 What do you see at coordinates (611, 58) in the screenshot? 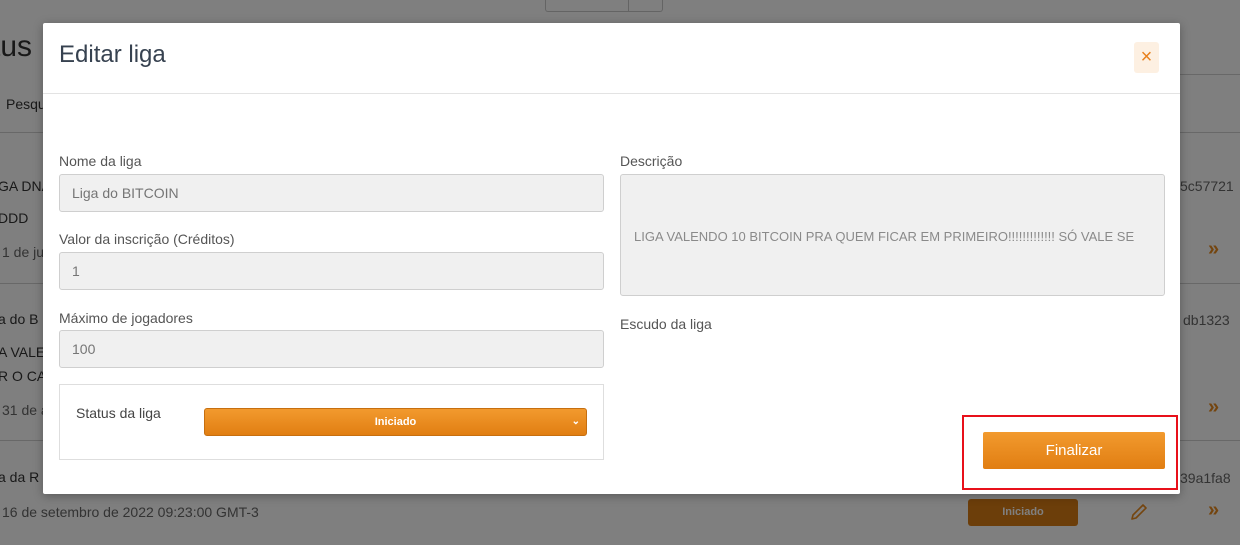
I see `modal-header: Editar liga ×` at bounding box center [611, 58].